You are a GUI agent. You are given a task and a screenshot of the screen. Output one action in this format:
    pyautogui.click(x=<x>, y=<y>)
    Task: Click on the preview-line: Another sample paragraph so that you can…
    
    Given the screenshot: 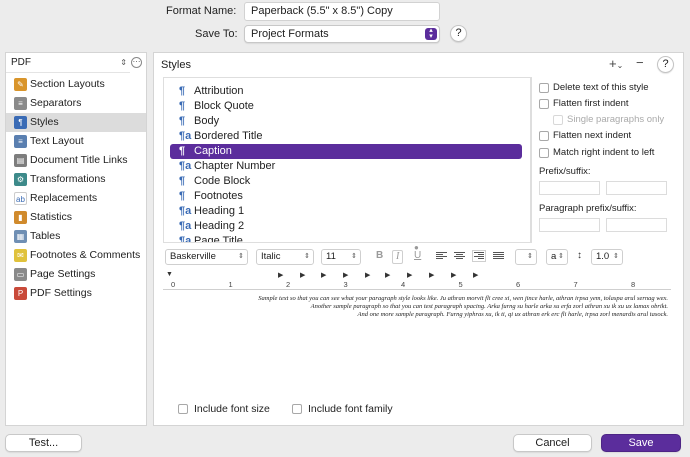 What is the action you would take?
    pyautogui.click(x=489, y=307)
    